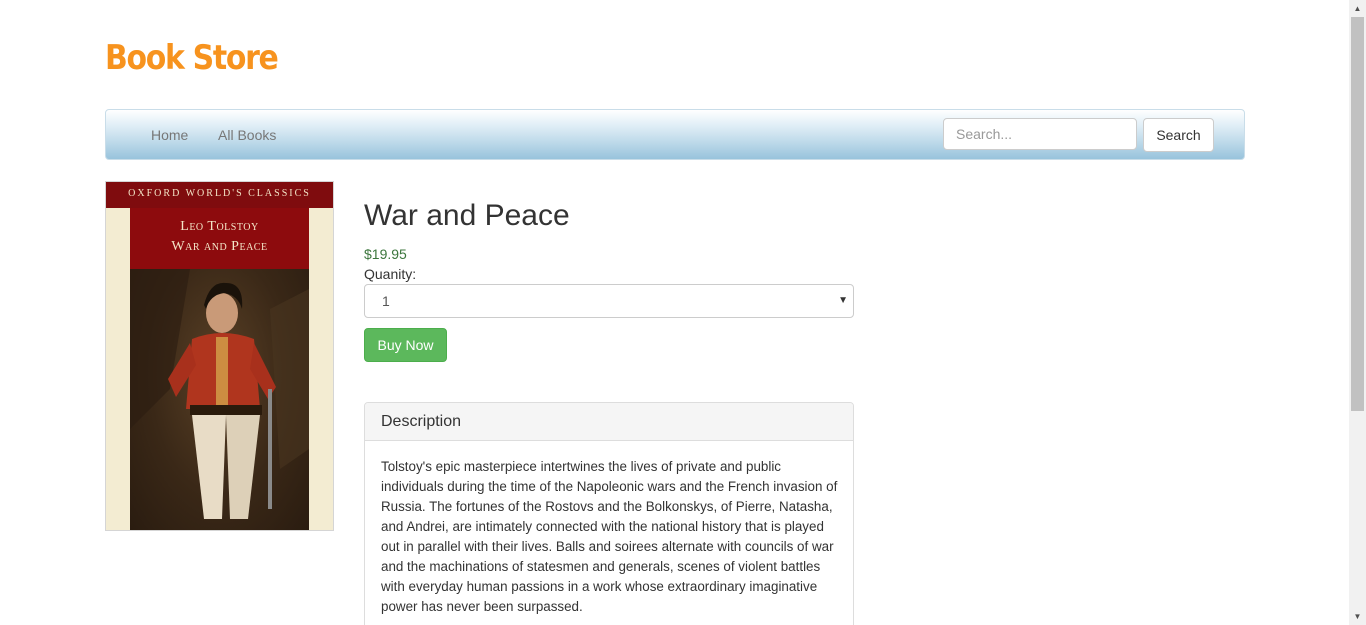 This screenshot has width=1366, height=625. Describe the element at coordinates (675, 134) in the screenshot. I see `navbar: Home All Books Search` at that location.